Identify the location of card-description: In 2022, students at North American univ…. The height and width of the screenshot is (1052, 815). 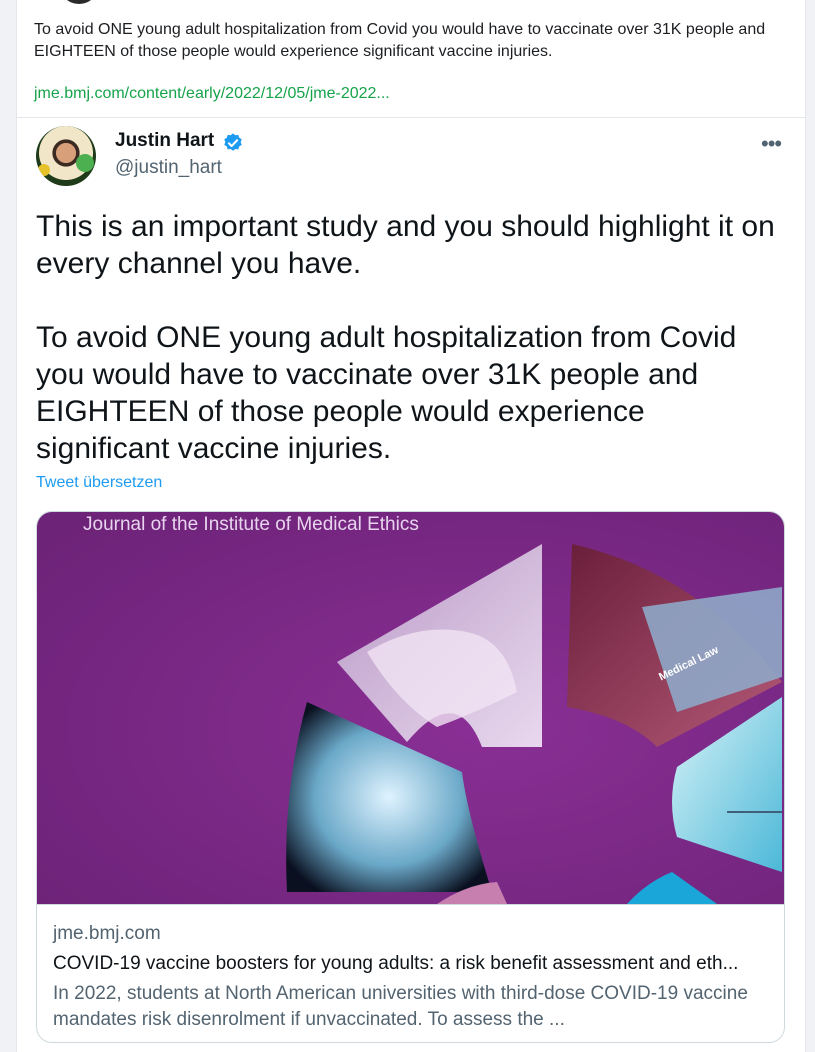
(400, 1006).